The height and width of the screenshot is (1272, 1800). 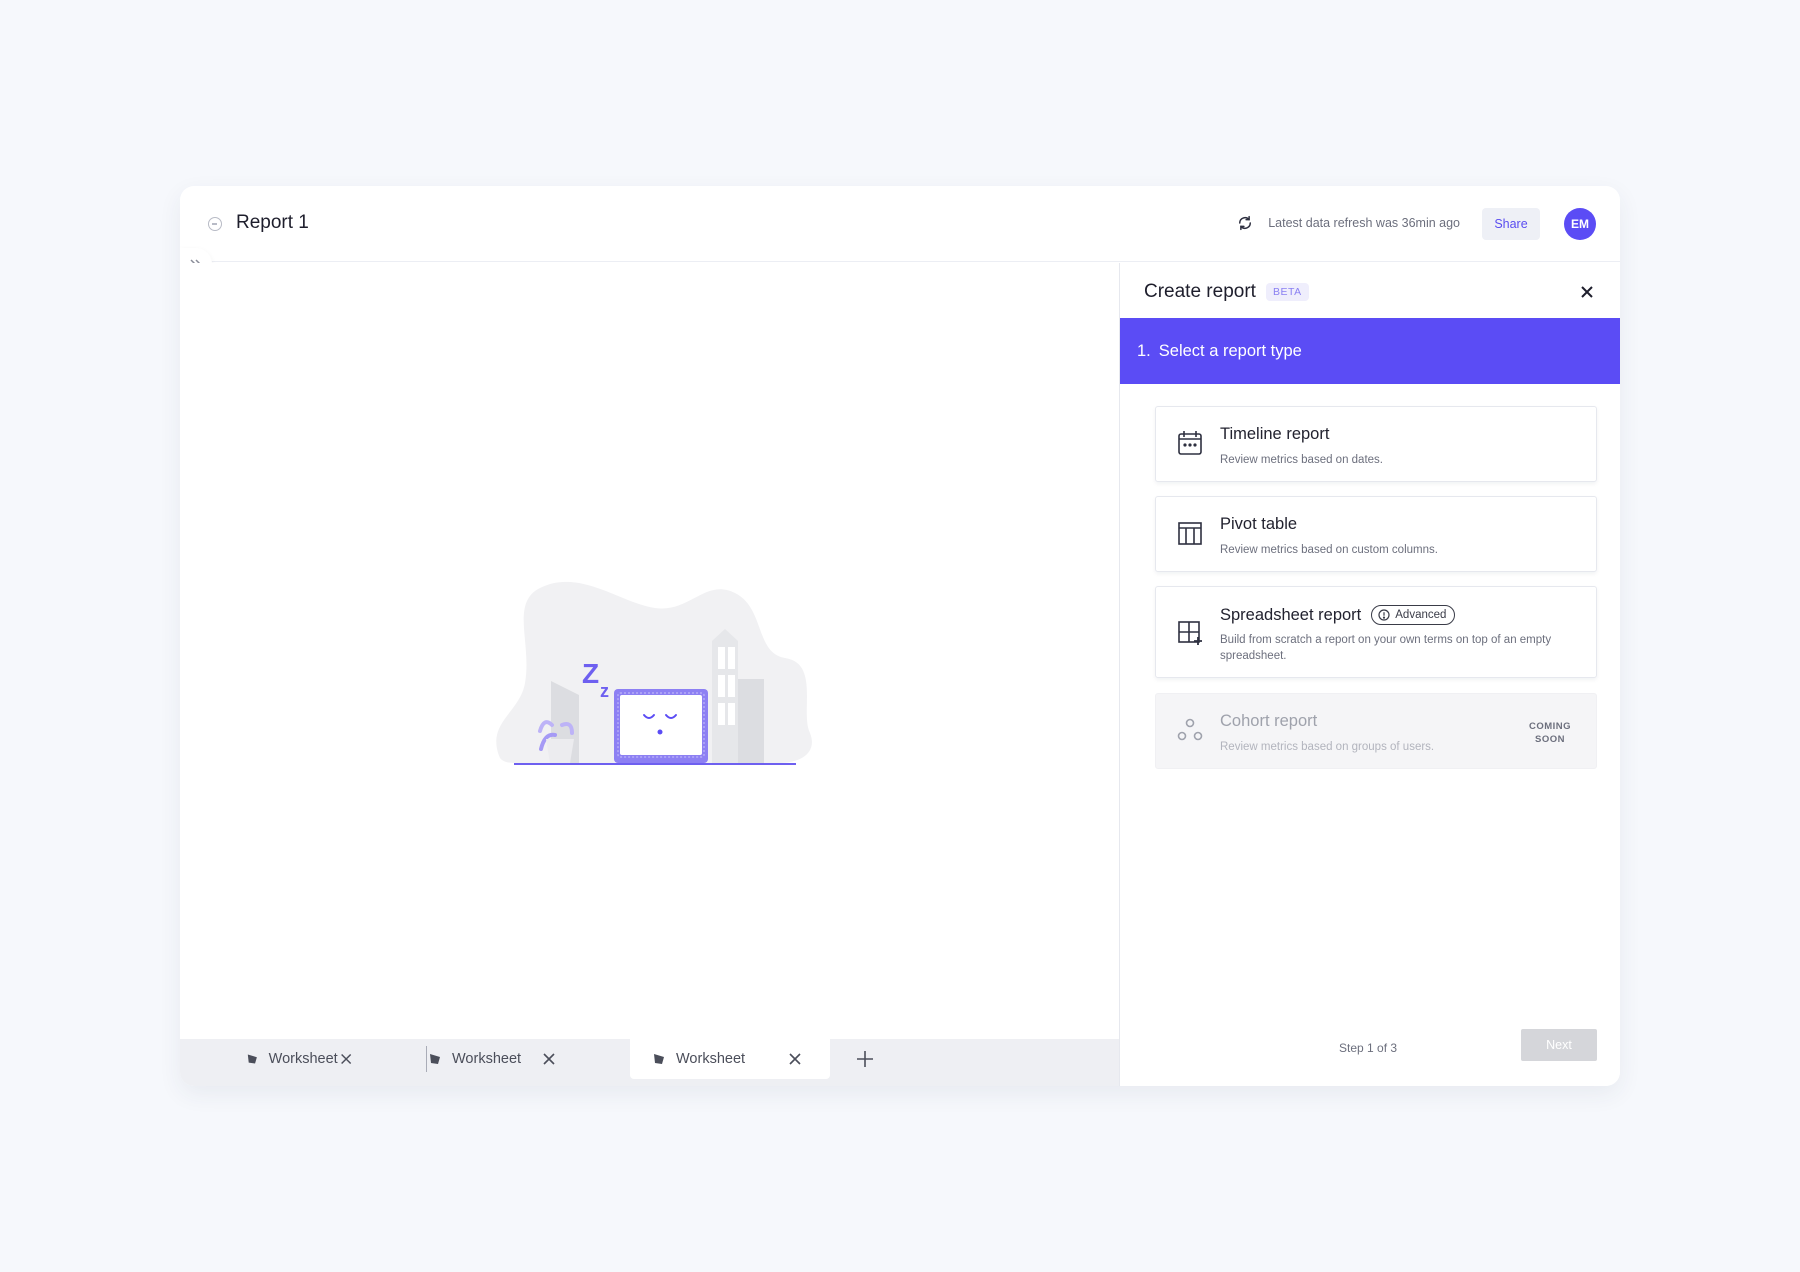 I want to click on page-title: Report 1, so click(x=272, y=223).